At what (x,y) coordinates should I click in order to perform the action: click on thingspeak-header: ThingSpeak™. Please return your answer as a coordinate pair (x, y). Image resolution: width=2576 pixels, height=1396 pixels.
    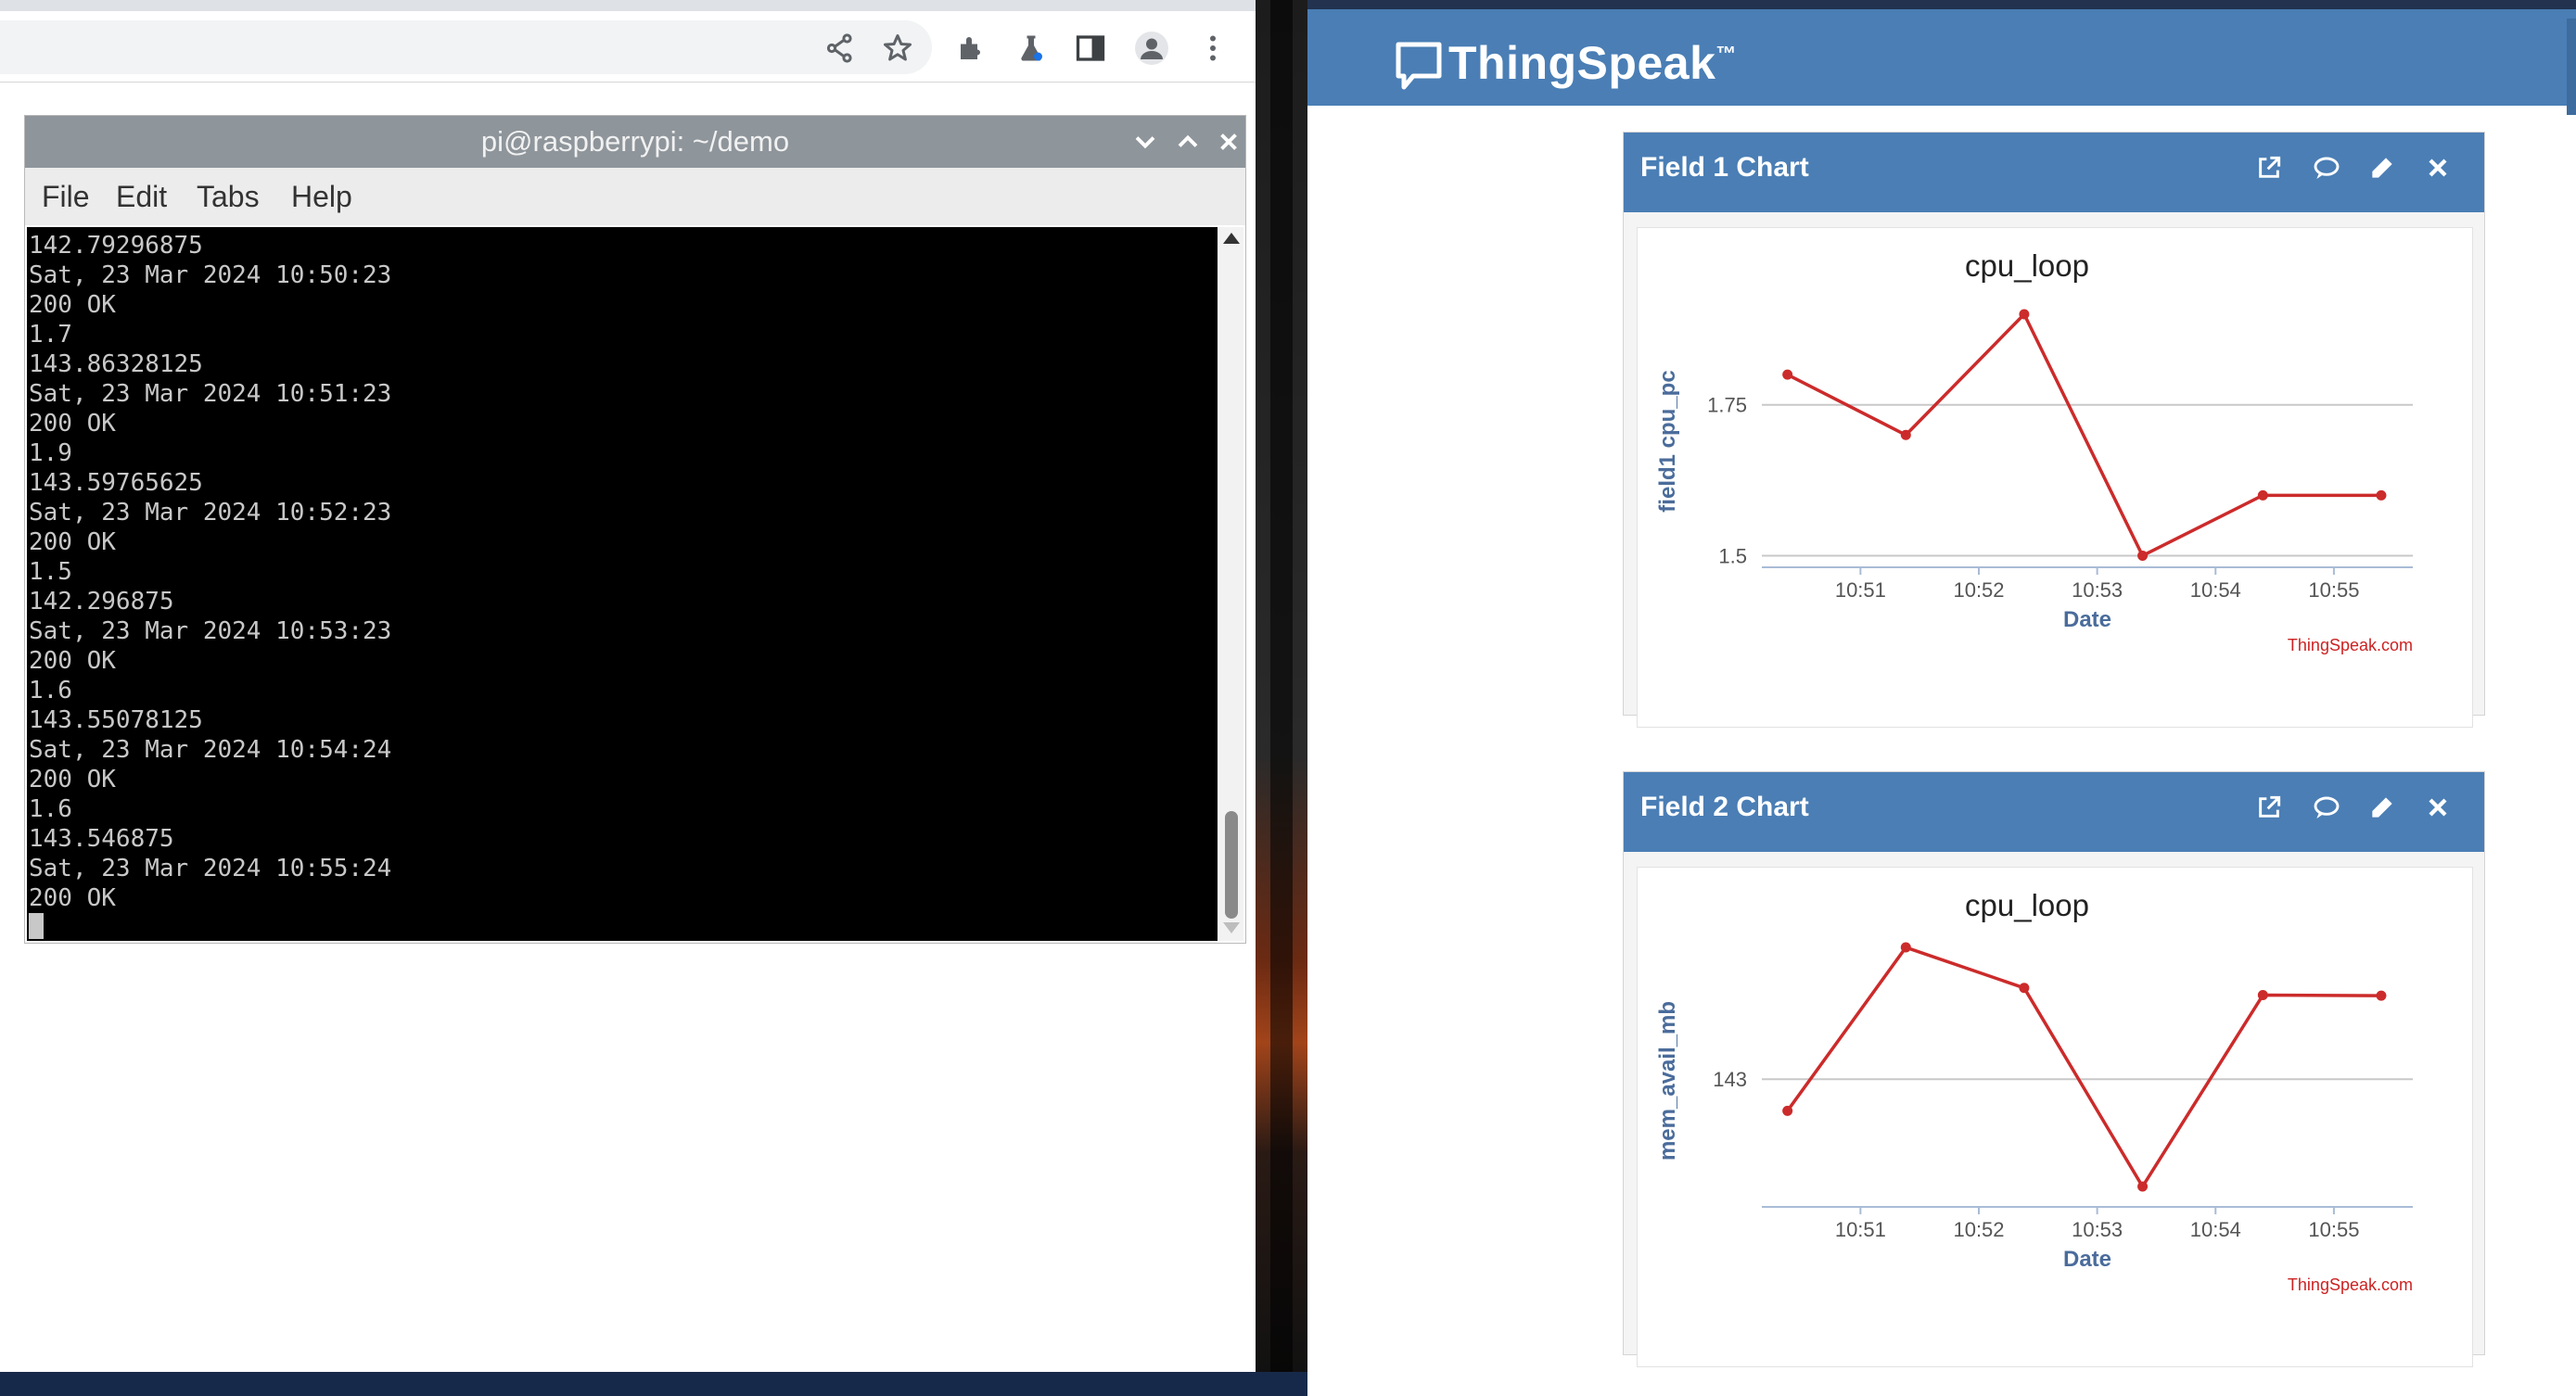
    Looking at the image, I should click on (1941, 62).